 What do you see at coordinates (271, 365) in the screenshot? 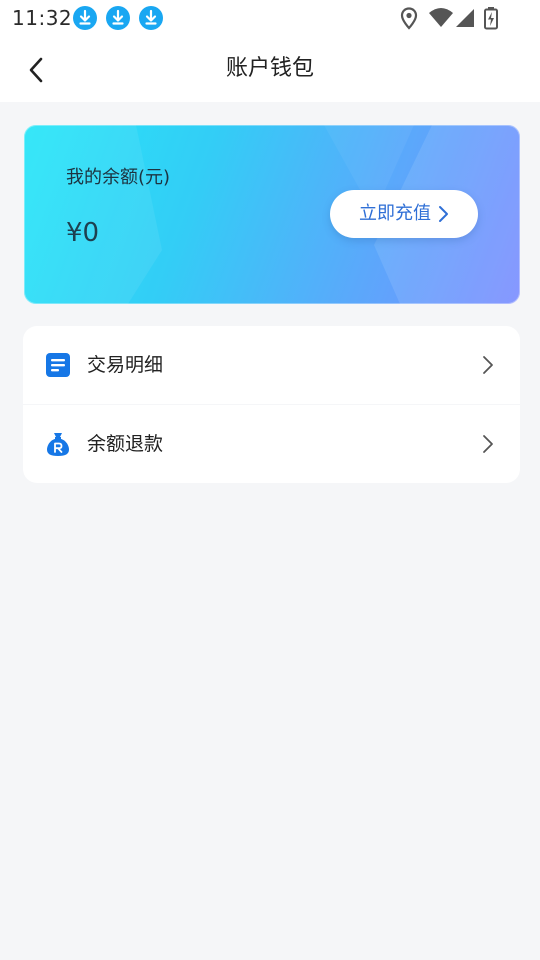
I see `menu-item-transactions: 交易明细` at bounding box center [271, 365].